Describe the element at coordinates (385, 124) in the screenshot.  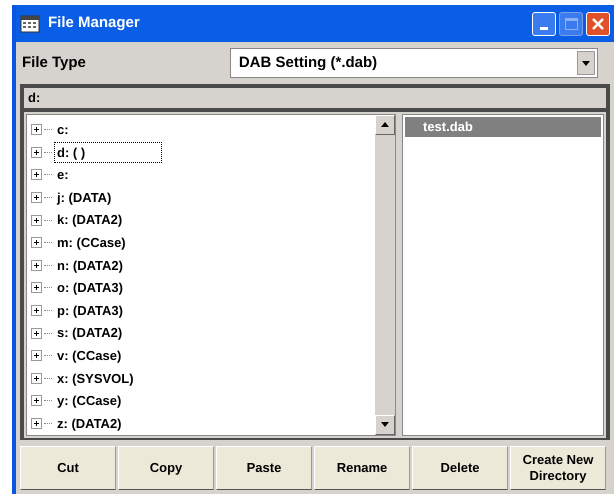
I see `scroll-up-icon` at that location.